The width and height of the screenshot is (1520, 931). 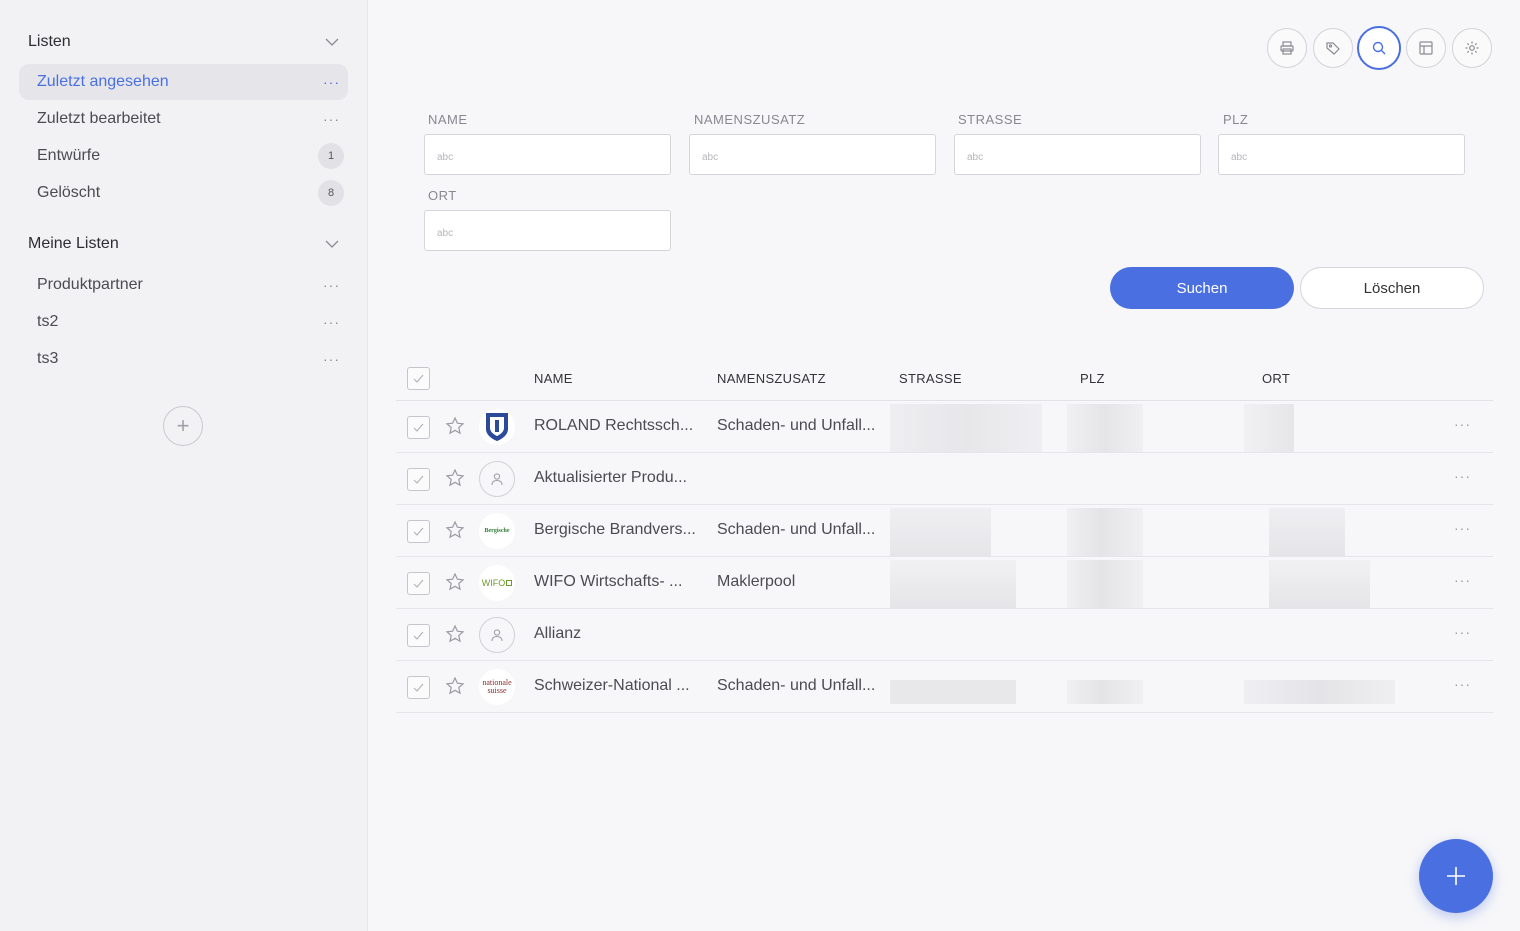 I want to click on section-title: Listen, so click(x=49, y=41).